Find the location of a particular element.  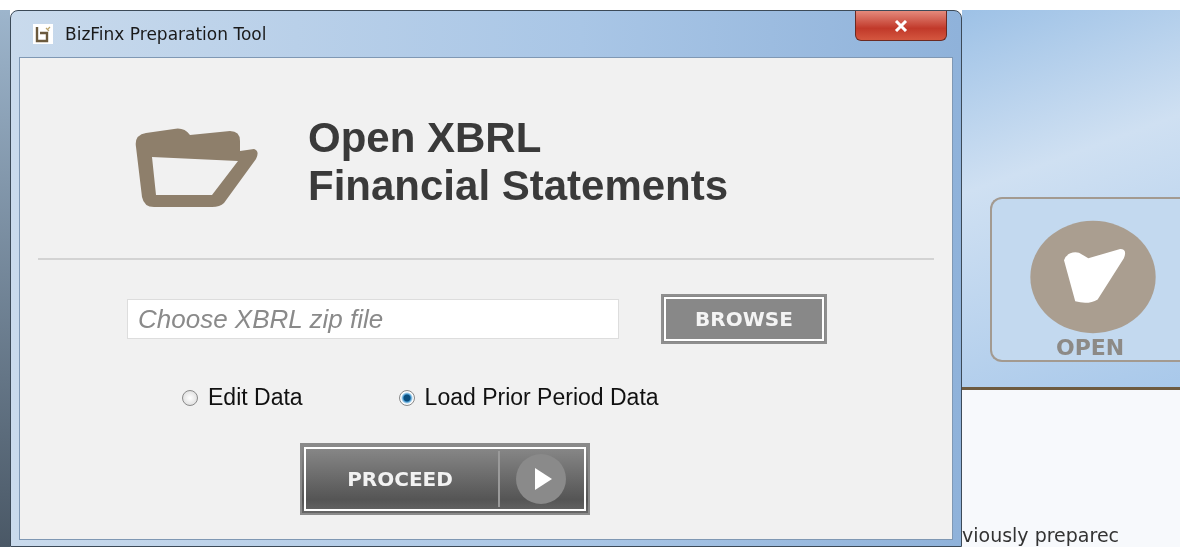

close-button is located at coordinates (901, 26).